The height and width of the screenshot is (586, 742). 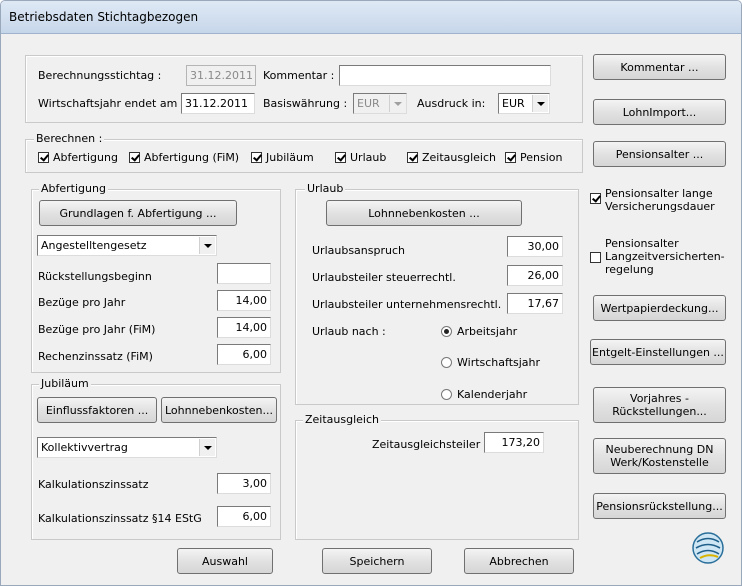 I want to click on checkbox-urlaub: Urlaub, so click(x=360, y=157).